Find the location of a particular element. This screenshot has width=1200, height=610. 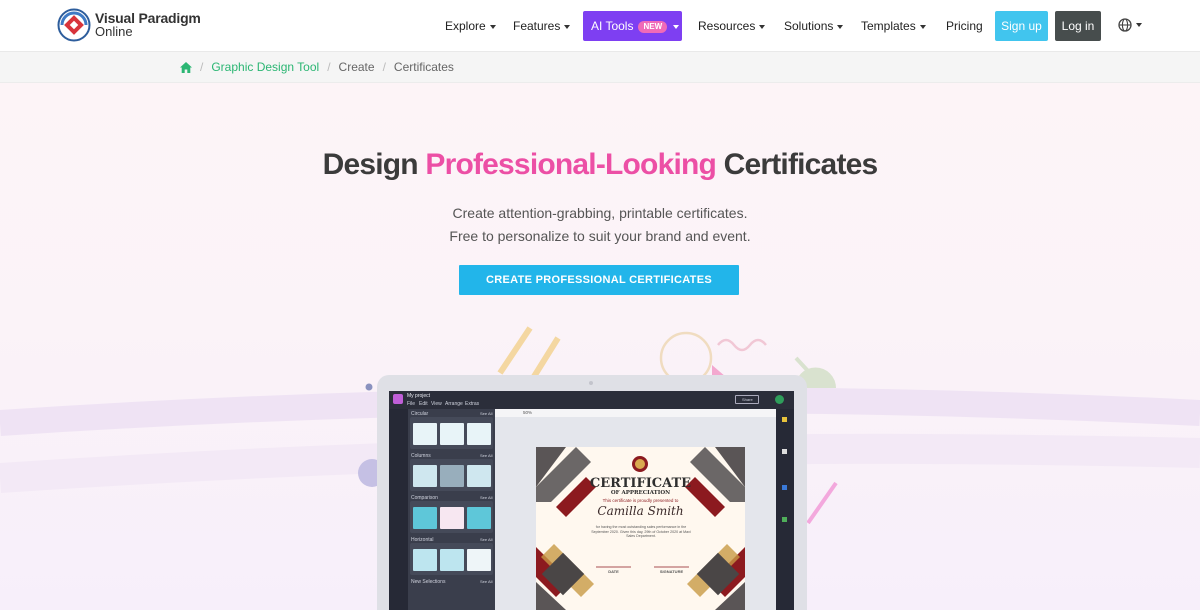

share-button: Share is located at coordinates (747, 399).